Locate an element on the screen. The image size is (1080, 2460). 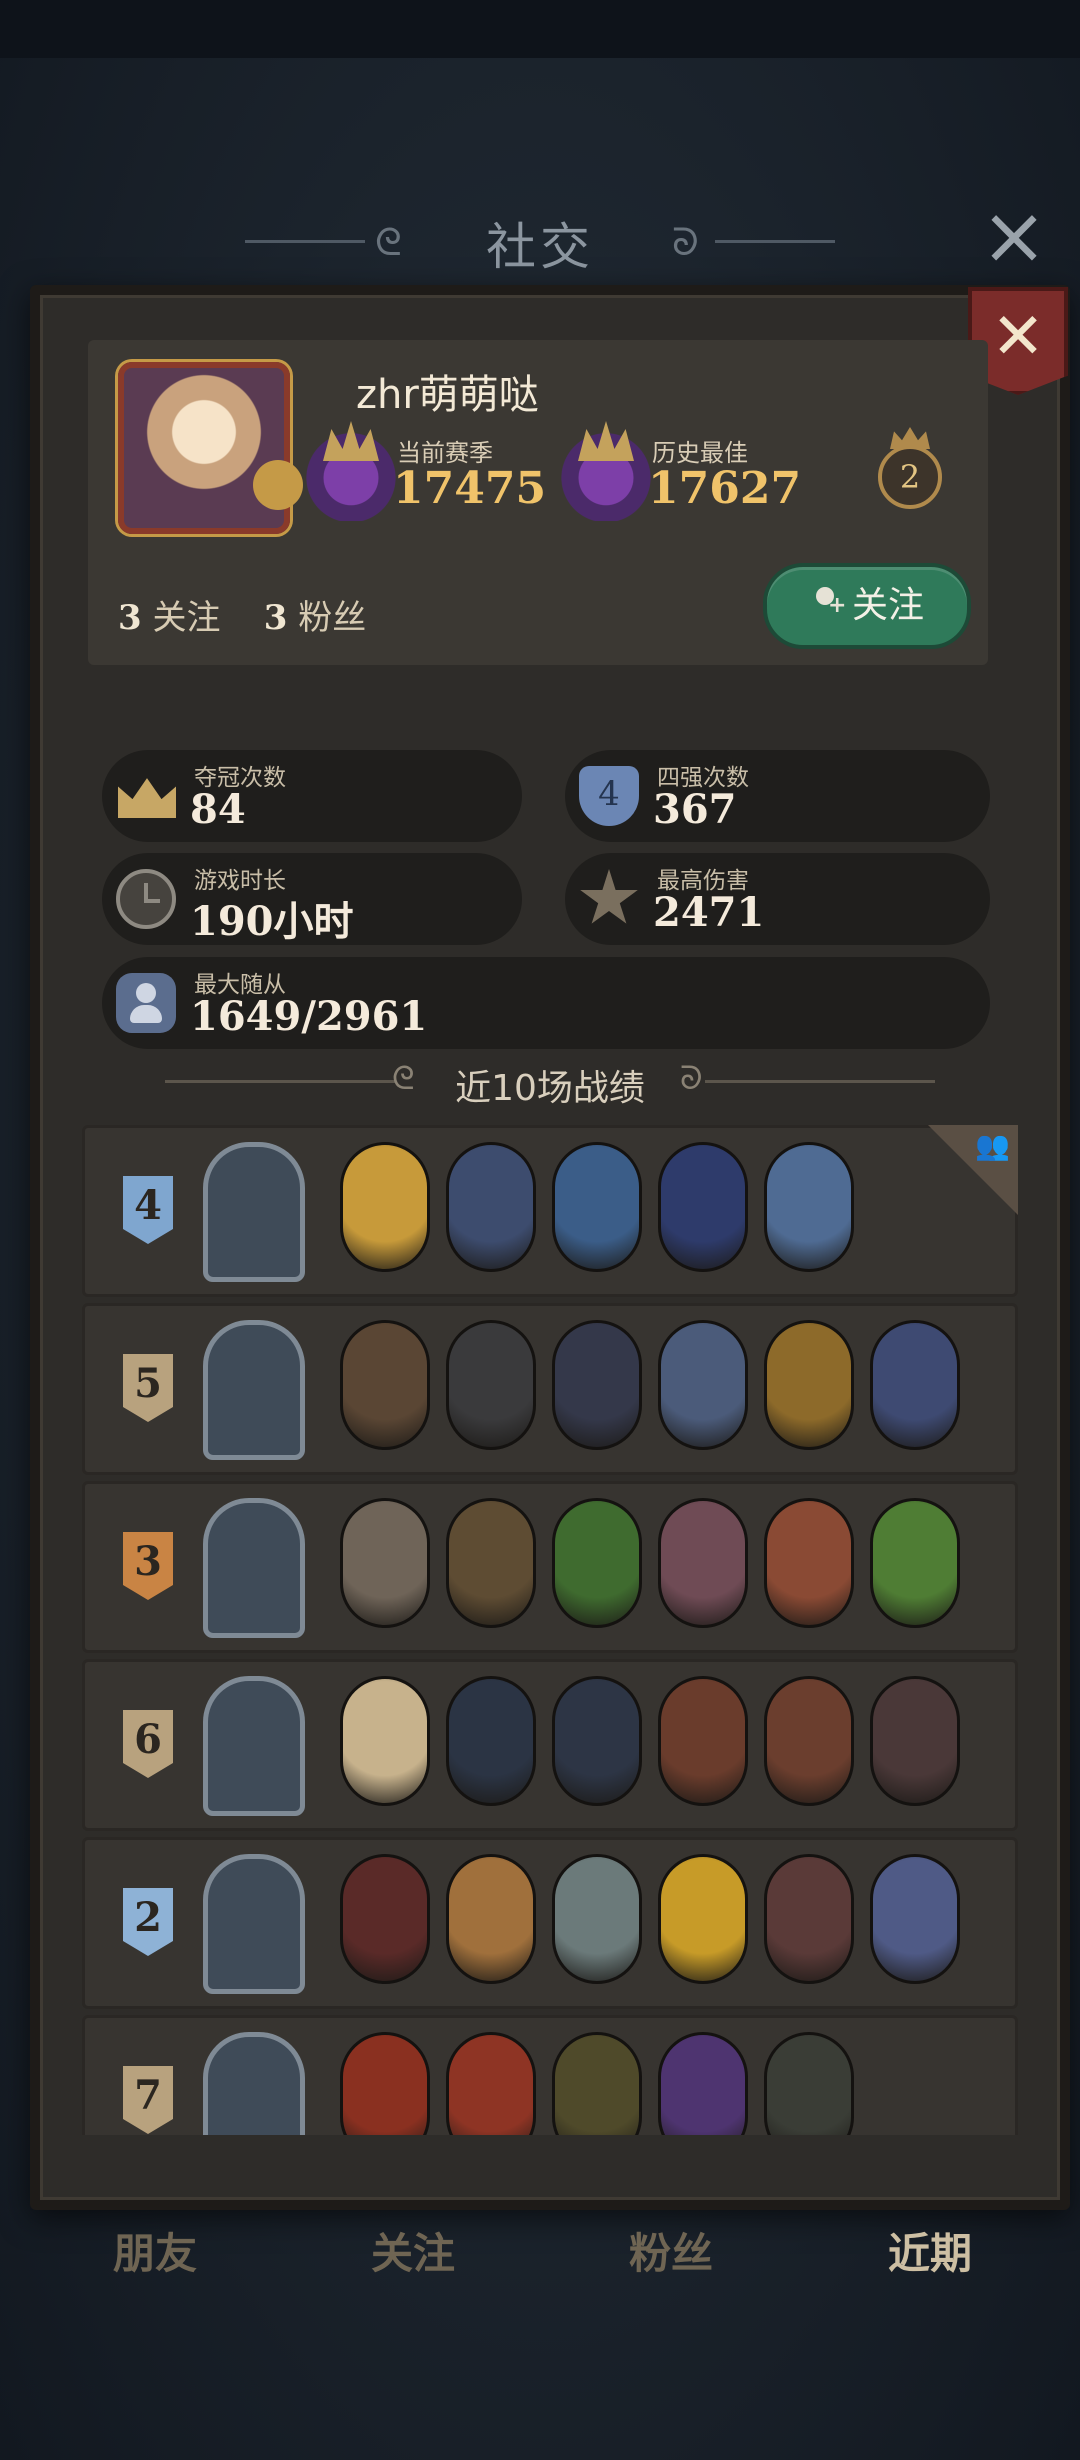
add-user-icon is located at coordinates (828, 604).